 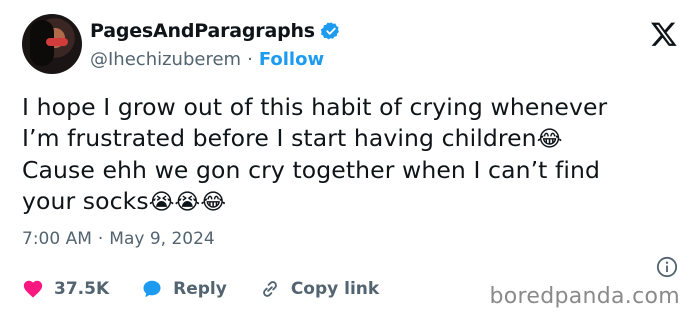 What do you see at coordinates (57, 42) in the screenshot?
I see `avatar-glasses` at bounding box center [57, 42].